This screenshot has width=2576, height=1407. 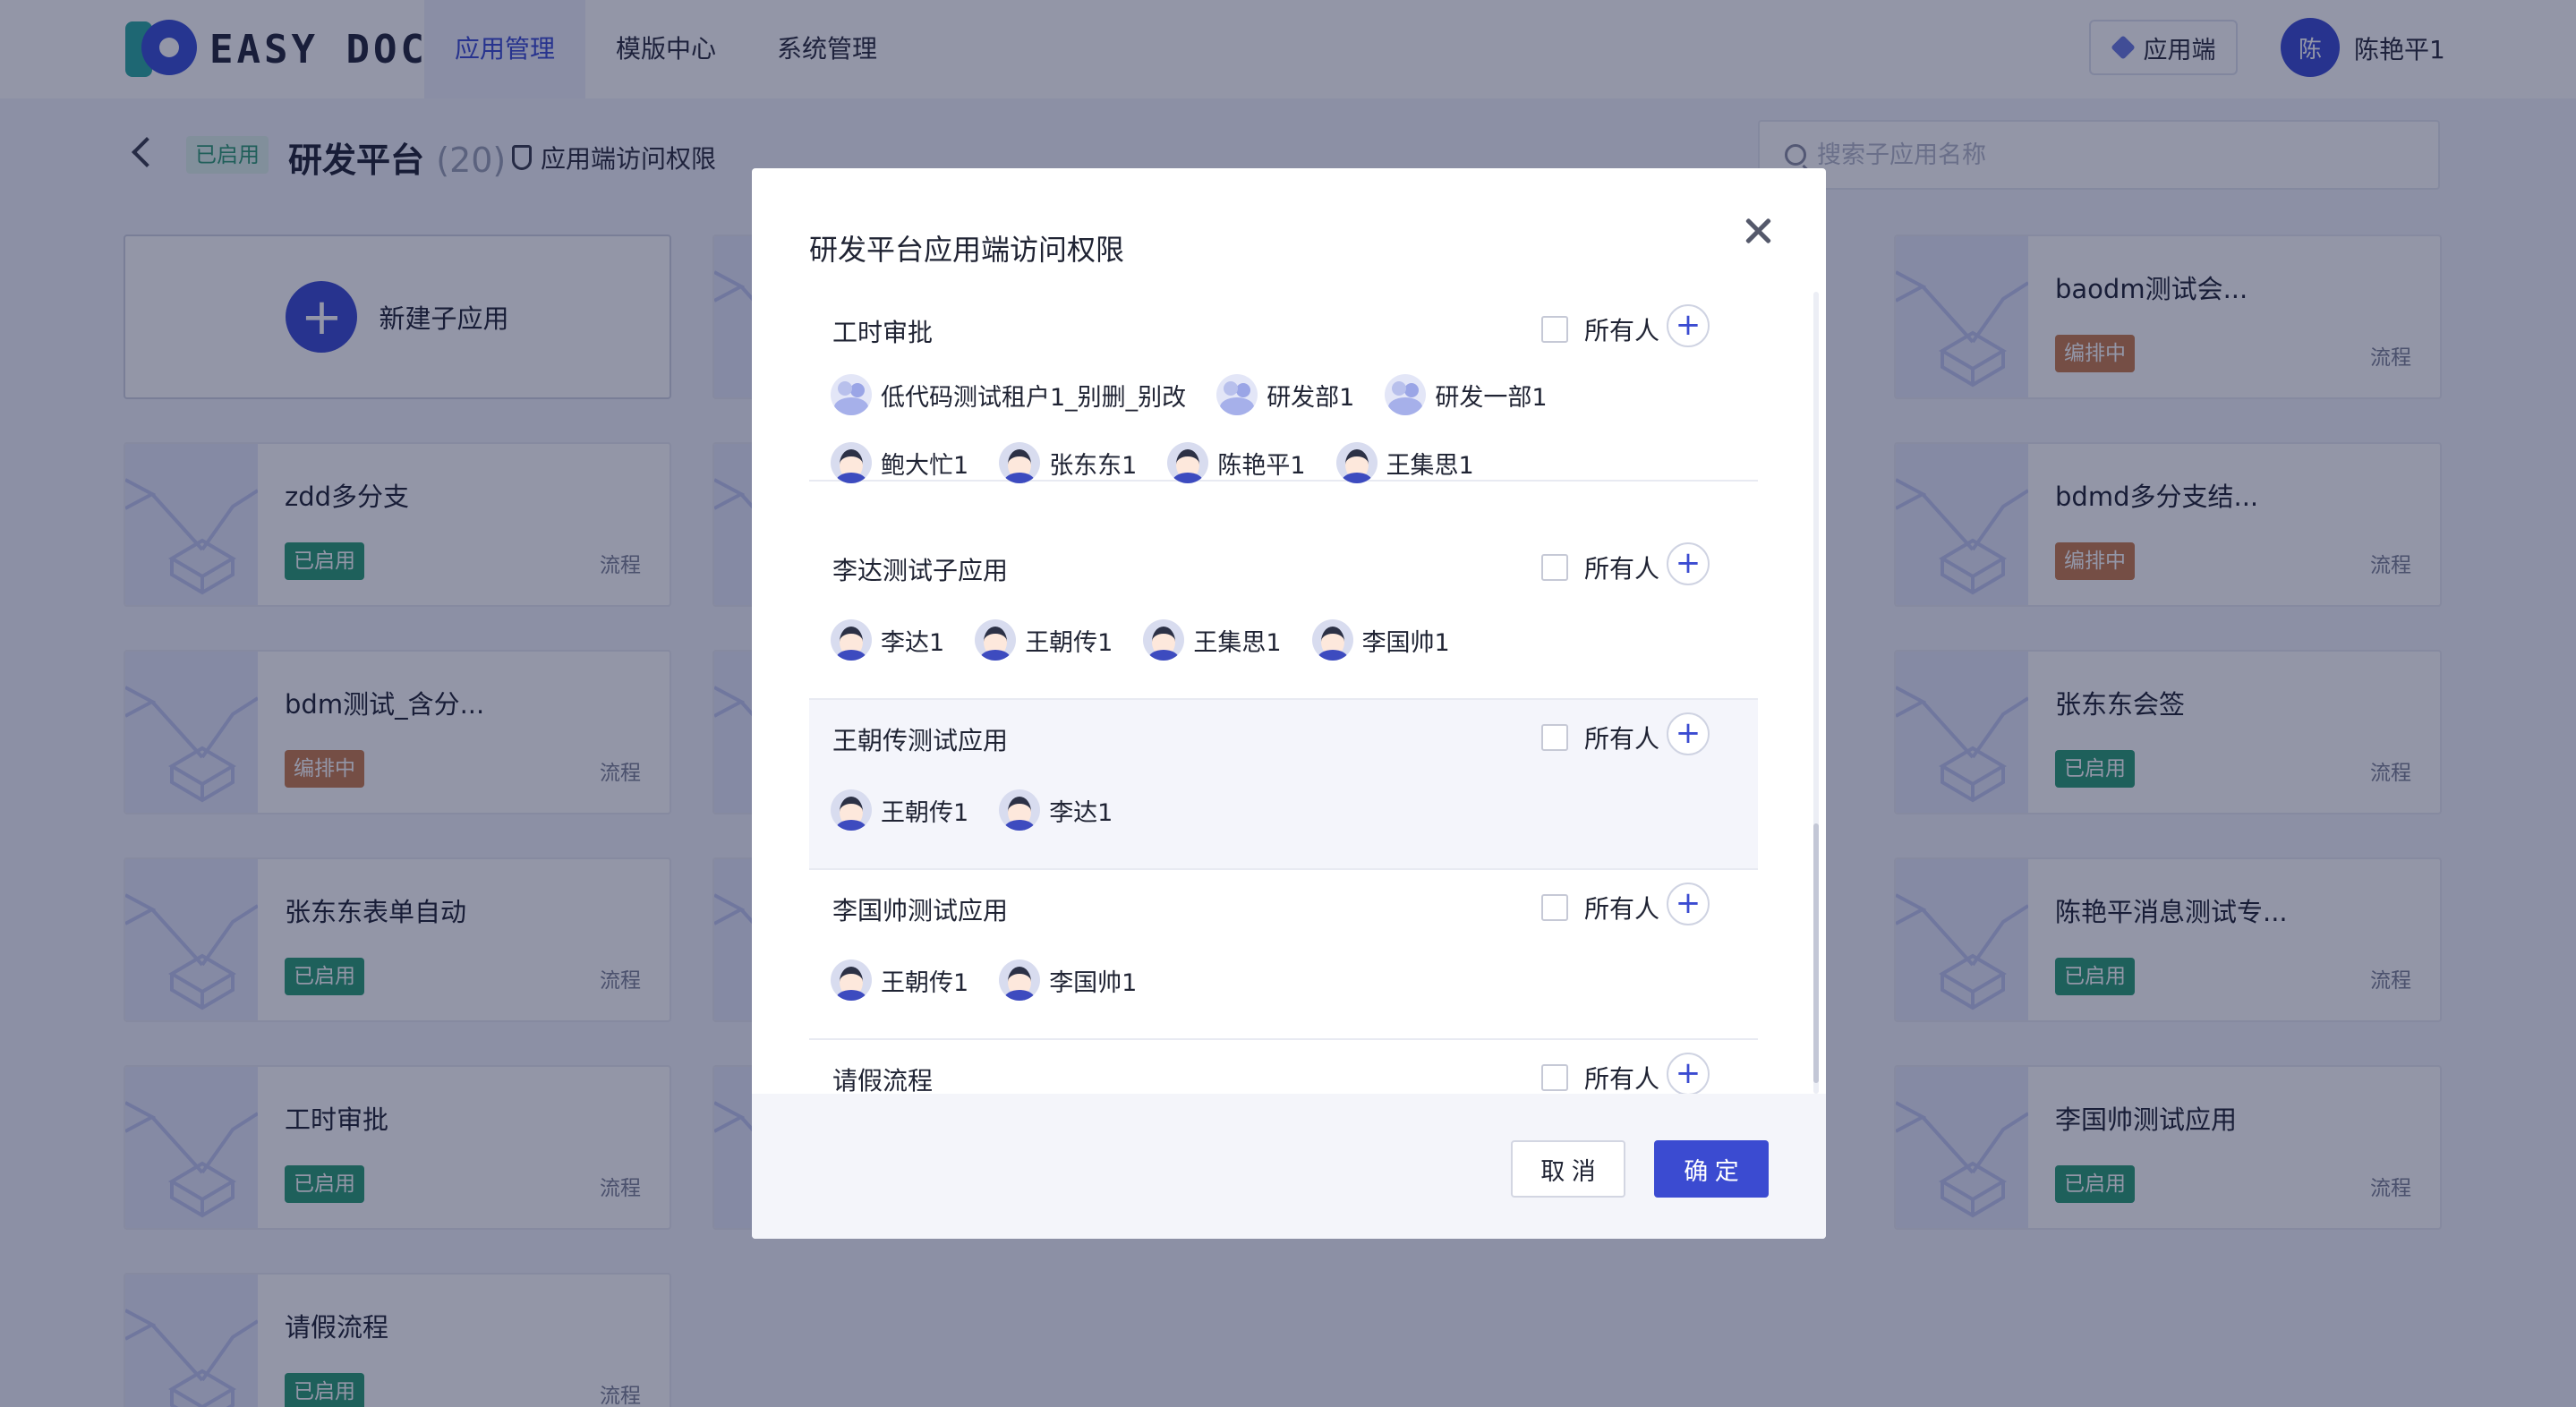 What do you see at coordinates (1204, 394) in the screenshot?
I see `group-chip-row: 低代码测试租户1_别删_别改 研发部1 研发一部1` at bounding box center [1204, 394].